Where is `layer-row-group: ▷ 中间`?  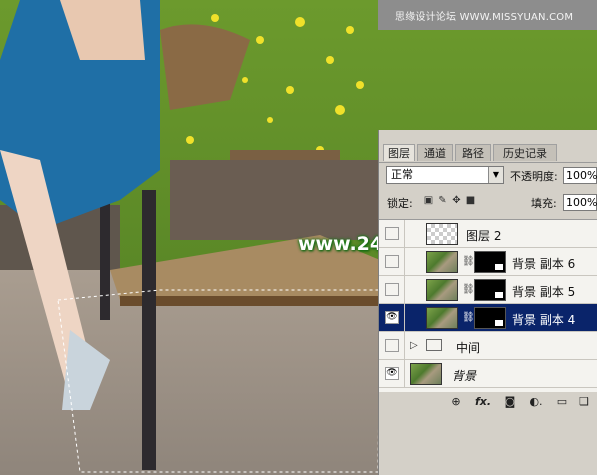 layer-row-group: ▷ 中间 is located at coordinates (488, 346).